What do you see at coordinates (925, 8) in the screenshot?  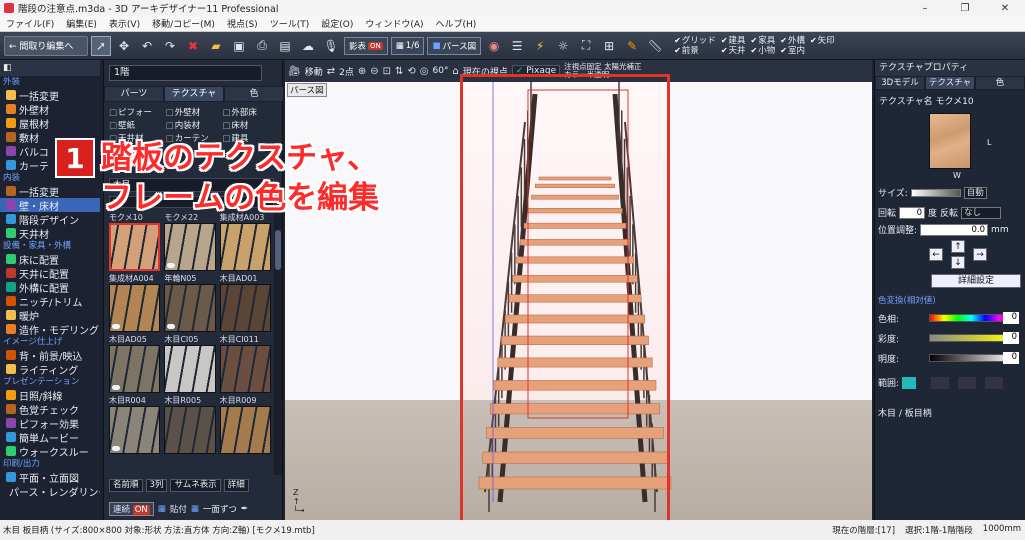 I see `minimize-icon: –` at bounding box center [925, 8].